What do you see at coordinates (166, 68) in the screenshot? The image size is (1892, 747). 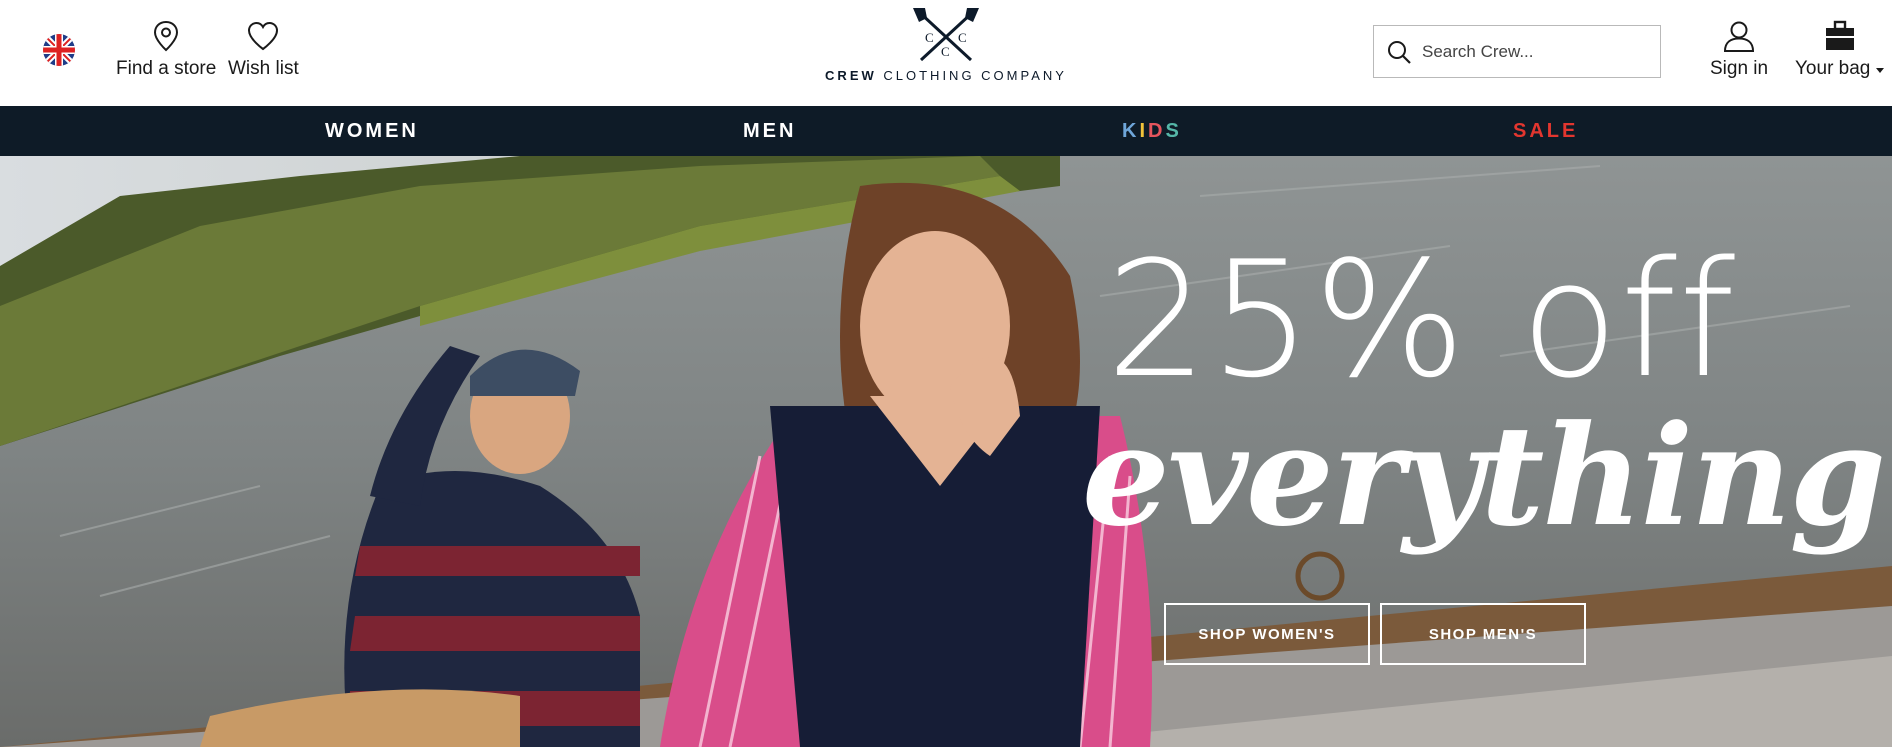 I see `find-store-label: Find a store` at bounding box center [166, 68].